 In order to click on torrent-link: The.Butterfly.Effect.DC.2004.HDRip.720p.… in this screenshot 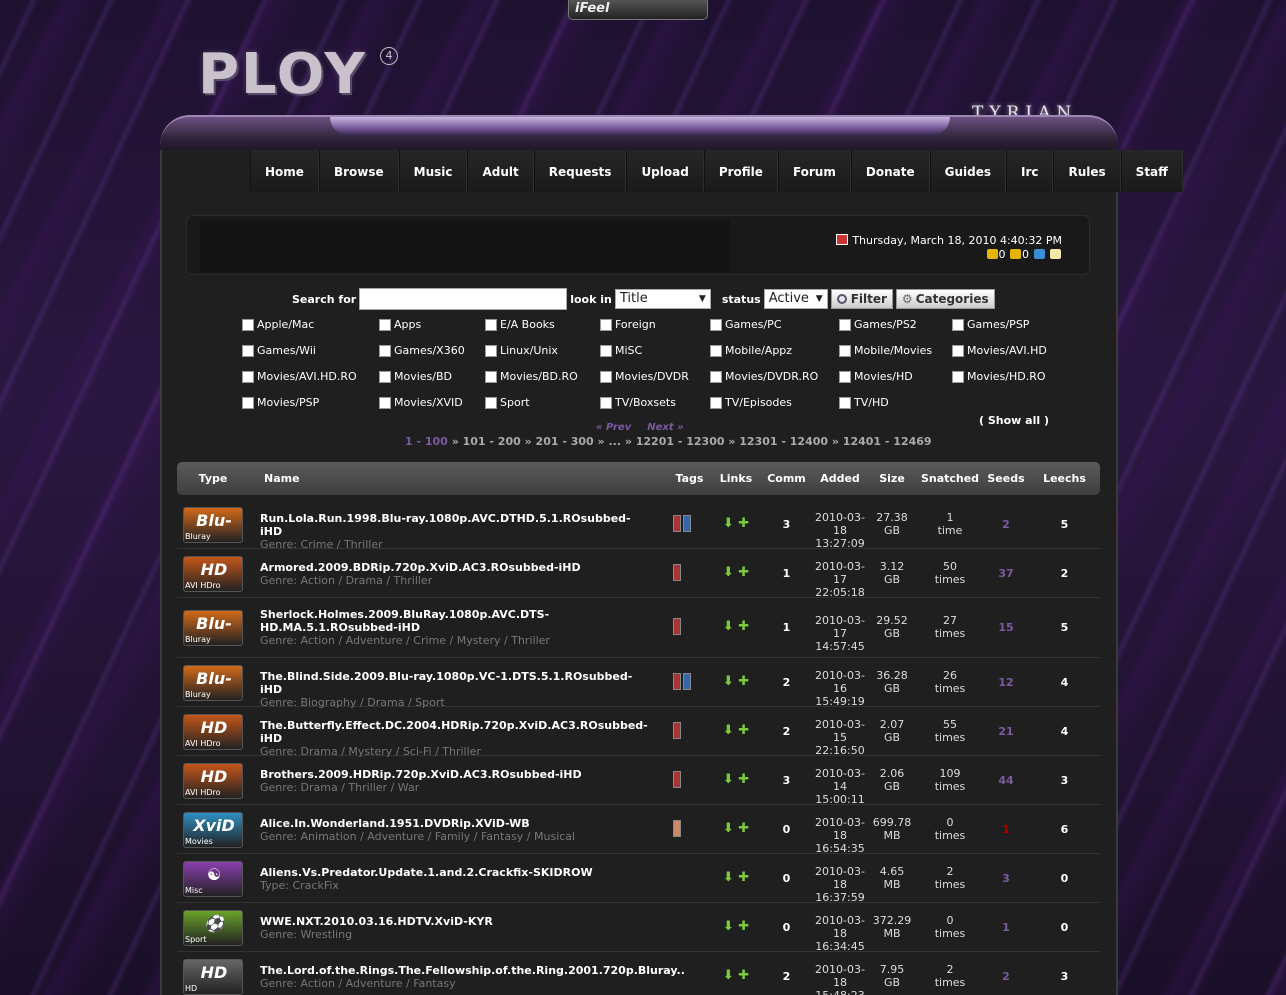, I will do `click(454, 732)`.